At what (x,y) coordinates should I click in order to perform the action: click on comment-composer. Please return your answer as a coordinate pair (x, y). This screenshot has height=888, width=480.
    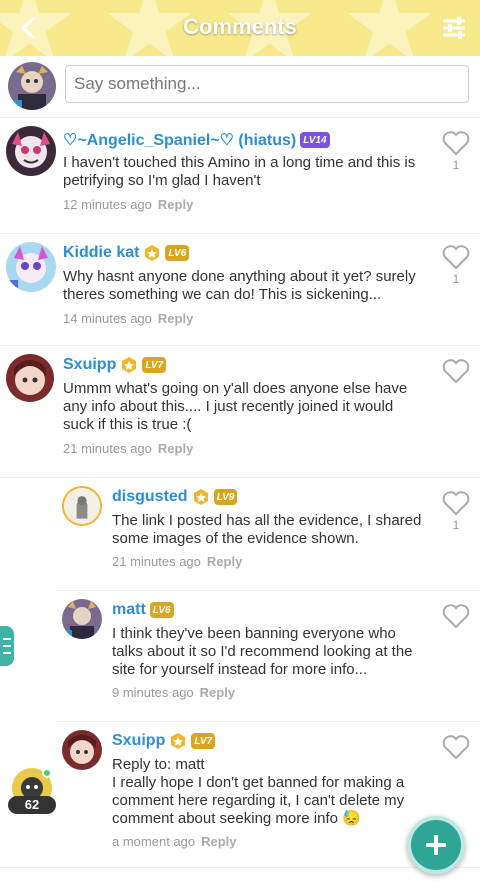
    Looking at the image, I should click on (240, 87).